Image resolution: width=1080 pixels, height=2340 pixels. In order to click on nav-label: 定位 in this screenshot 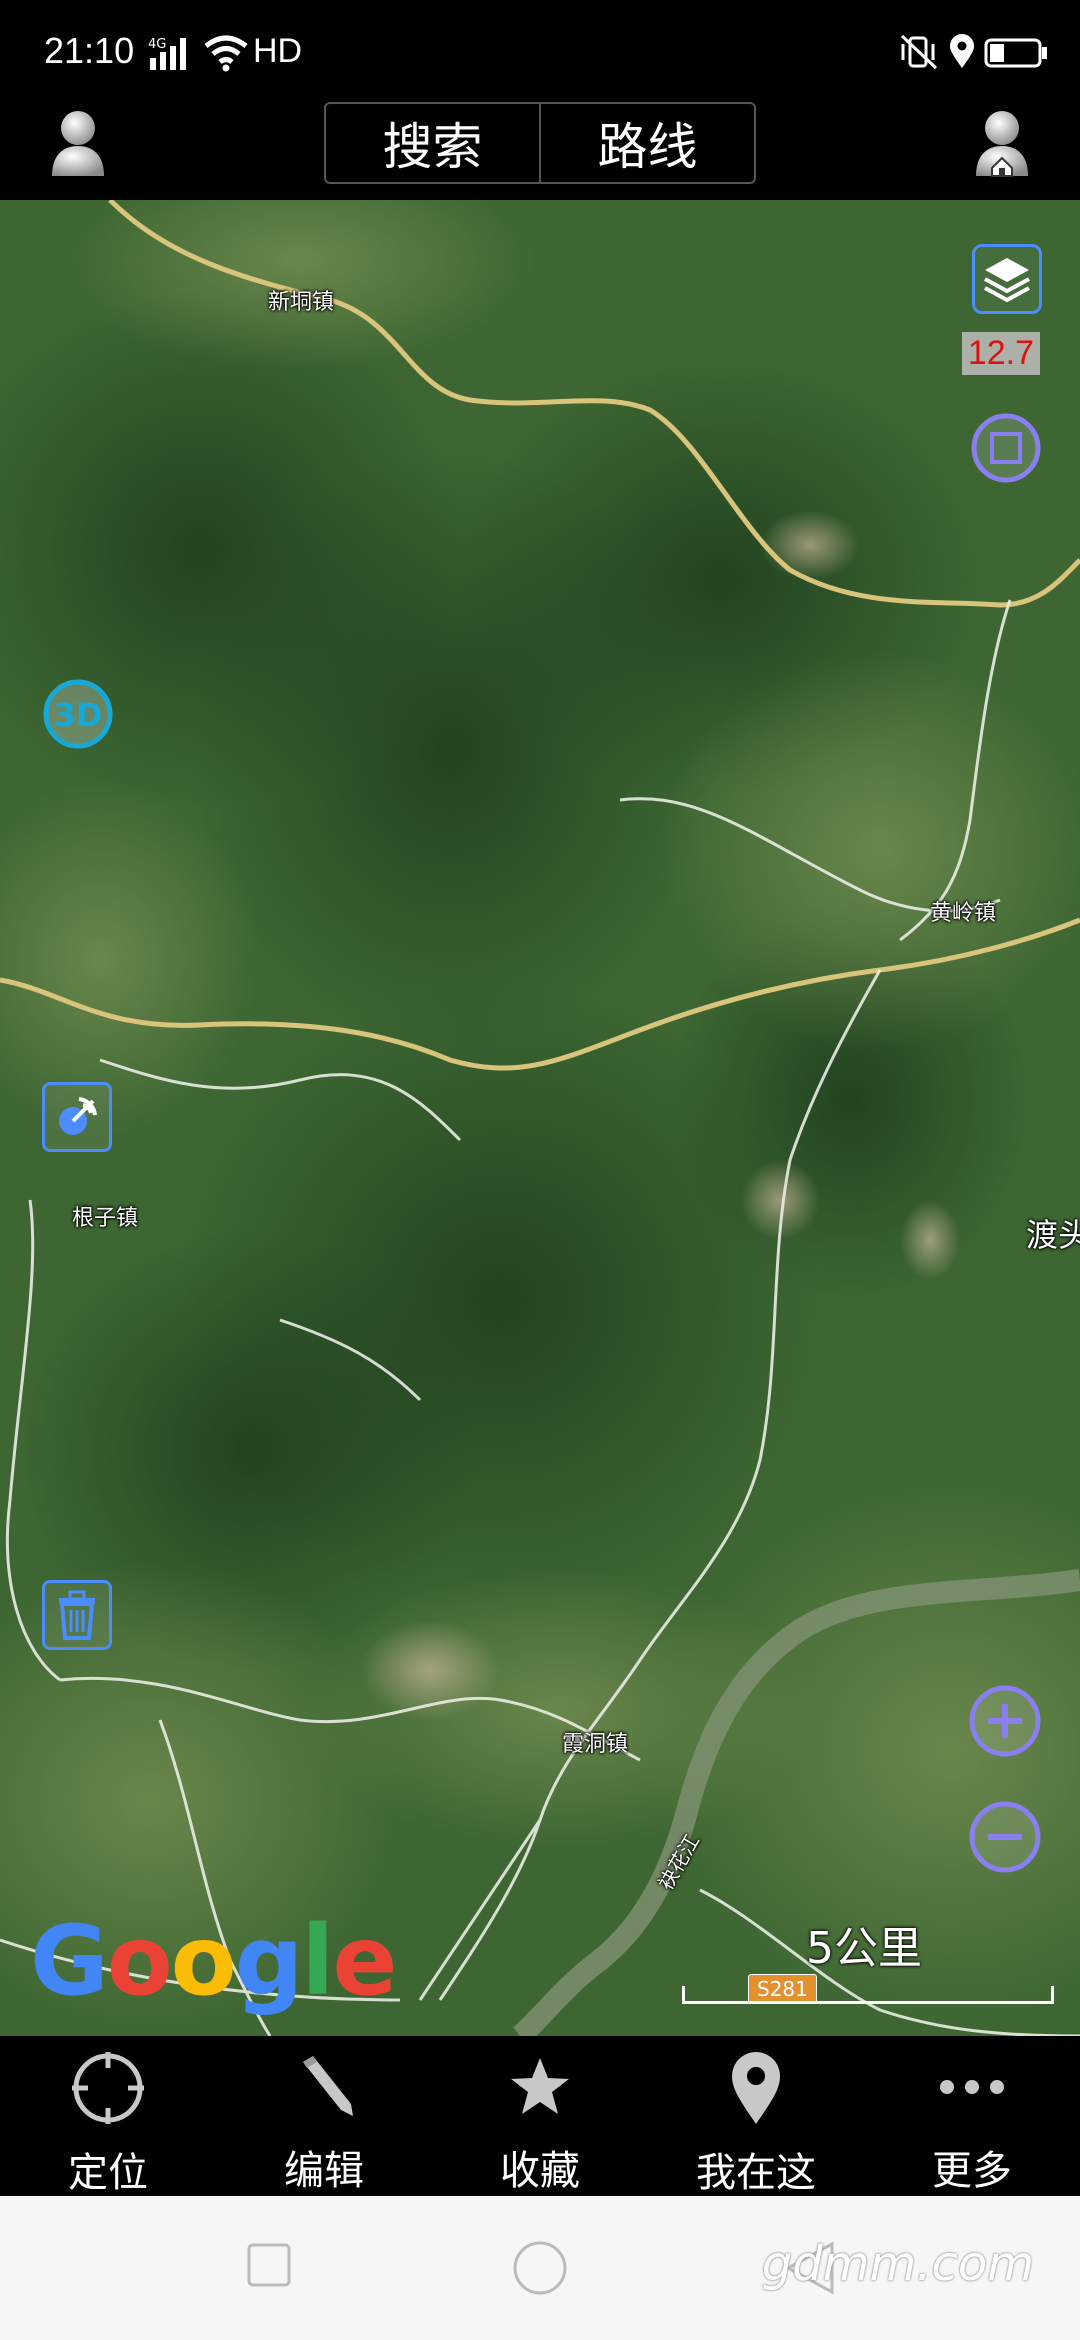, I will do `click(108, 2173)`.